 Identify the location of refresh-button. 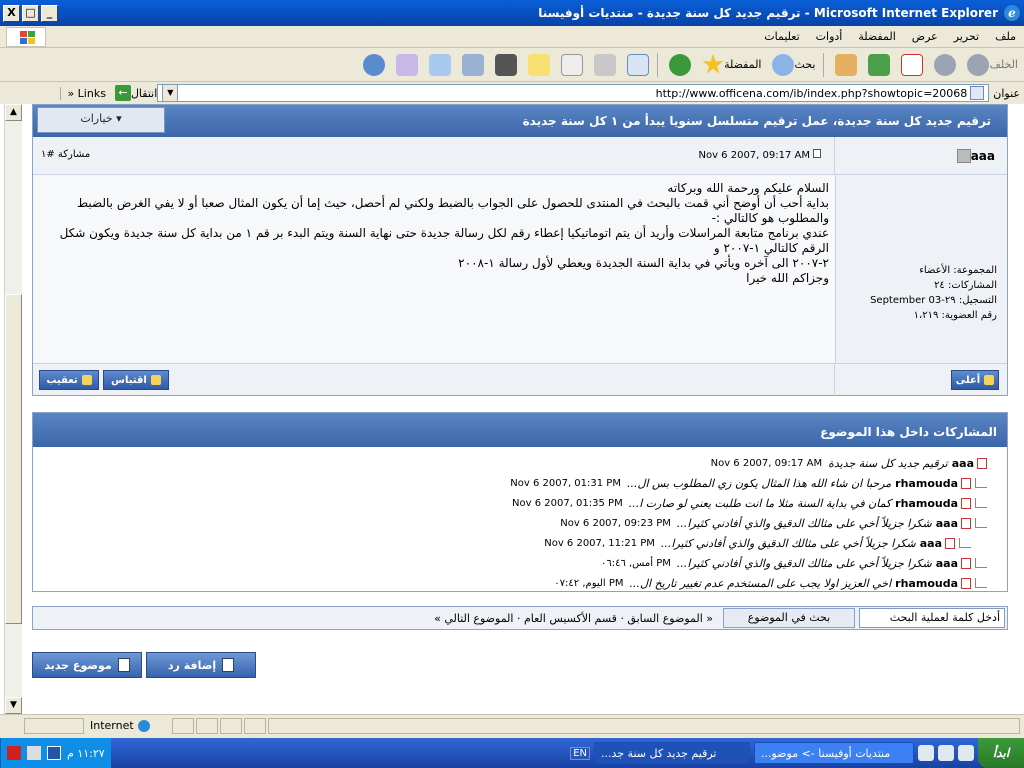
(878, 64).